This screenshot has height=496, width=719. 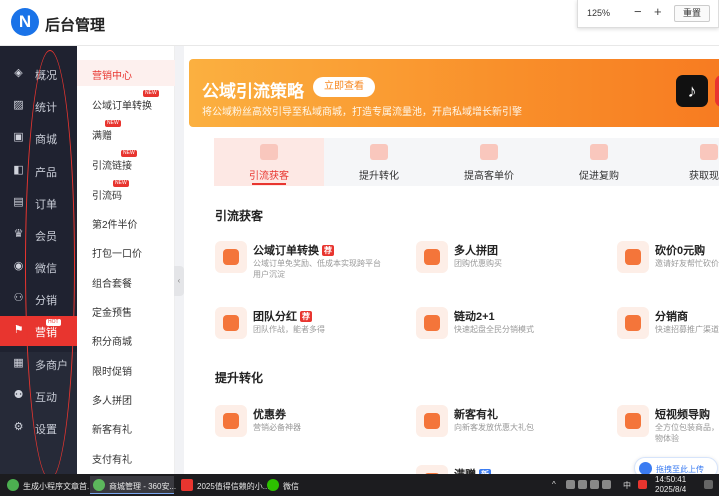 What do you see at coordinates (38, 299) in the screenshot?
I see `sidebar-item-distribution: ⚇ 分销` at bounding box center [38, 299].